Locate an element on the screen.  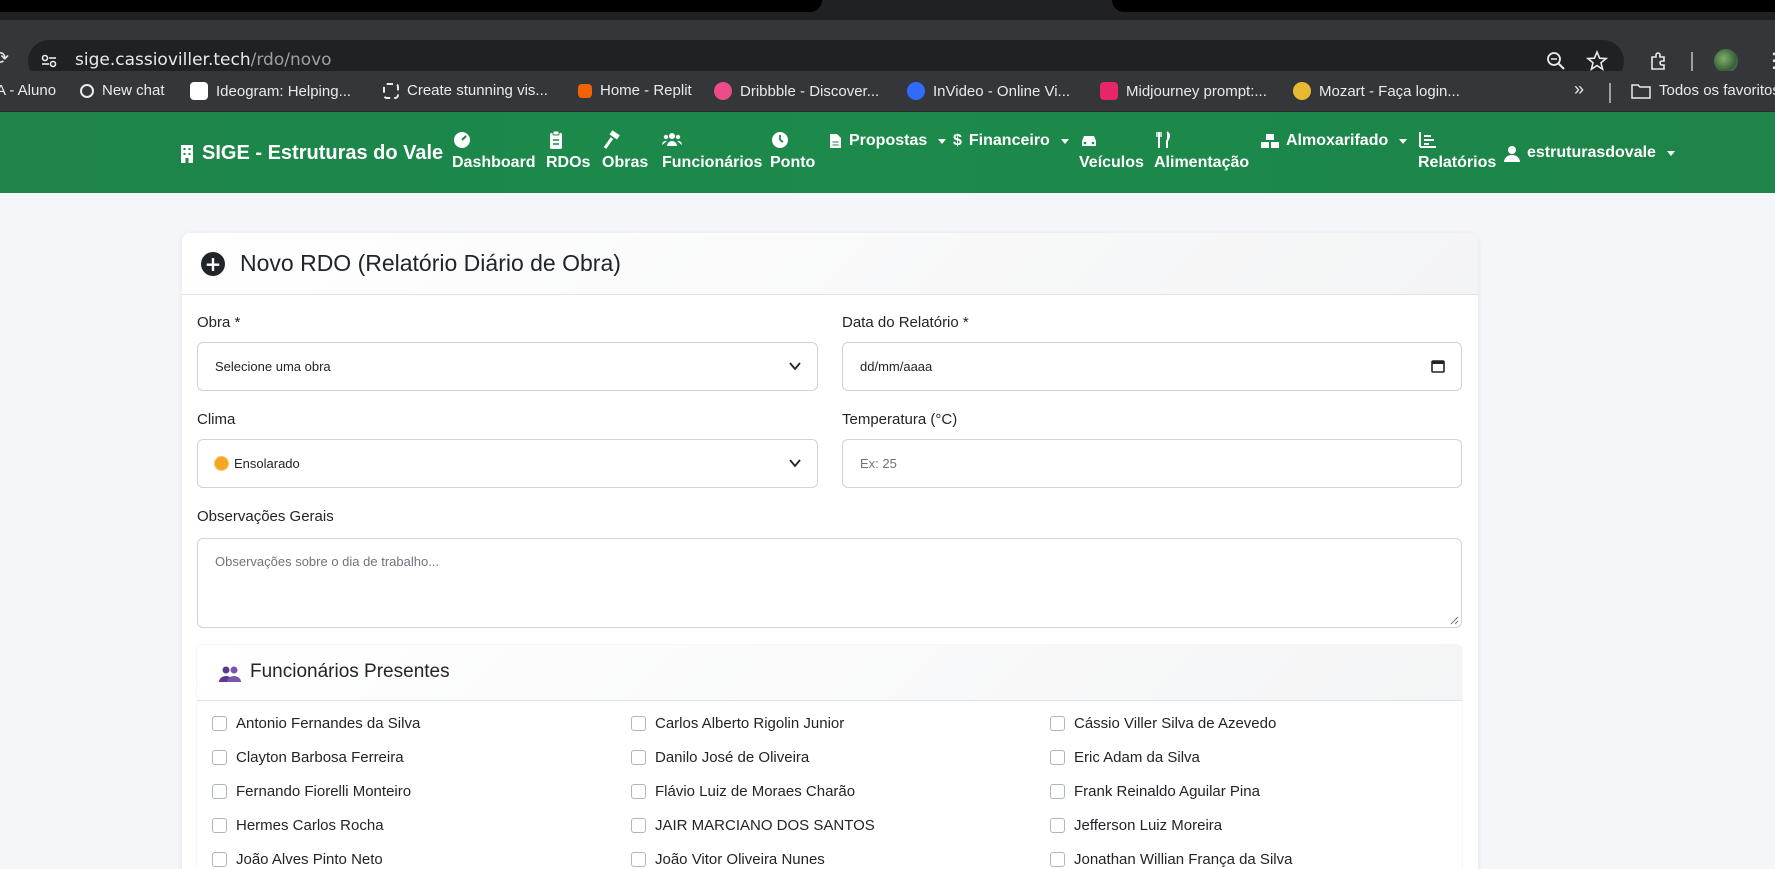
site-settings-icon is located at coordinates (49, 61).